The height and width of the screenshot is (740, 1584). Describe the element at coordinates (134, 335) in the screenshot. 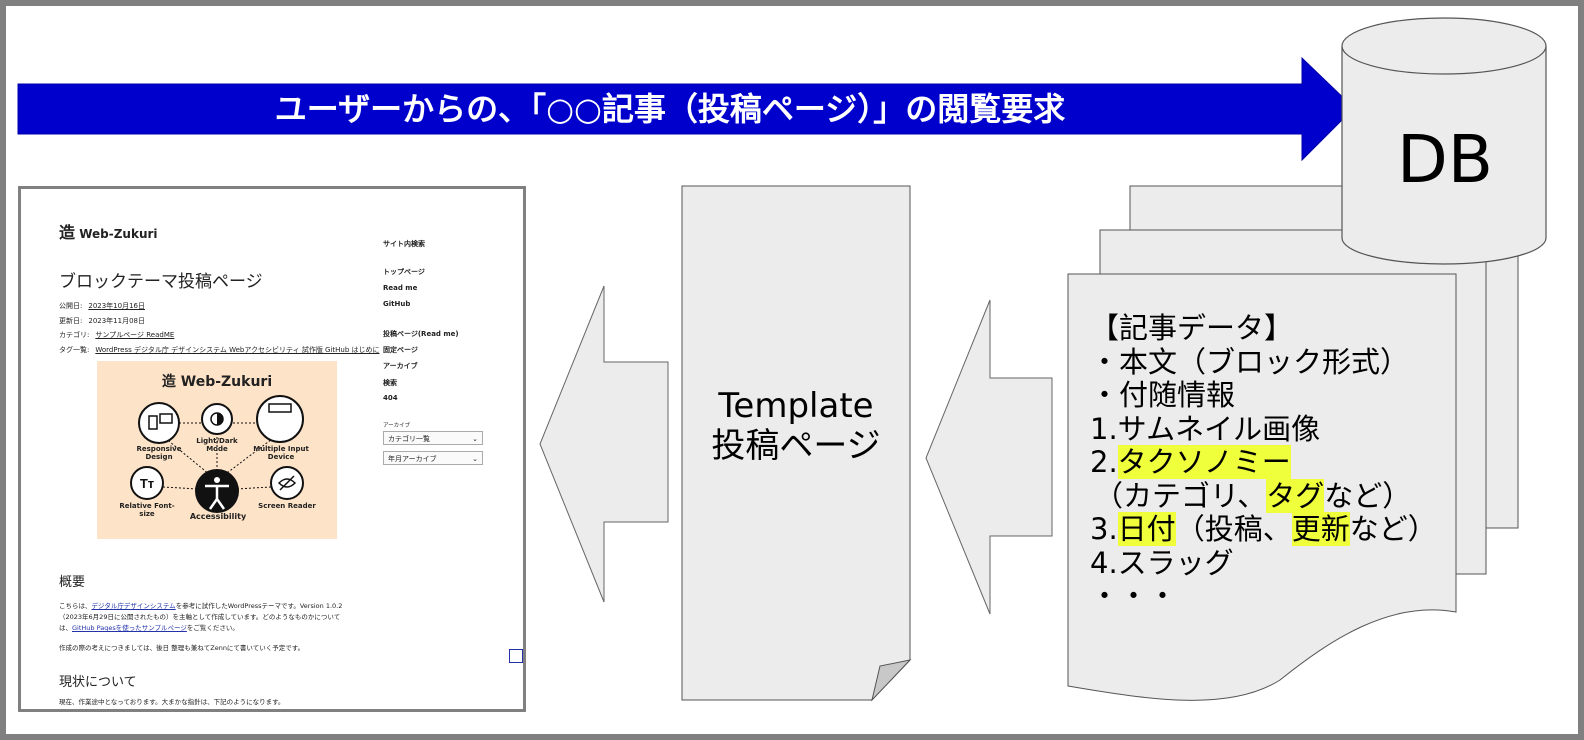

I see `category-links: サンプルページ ReadME` at that location.